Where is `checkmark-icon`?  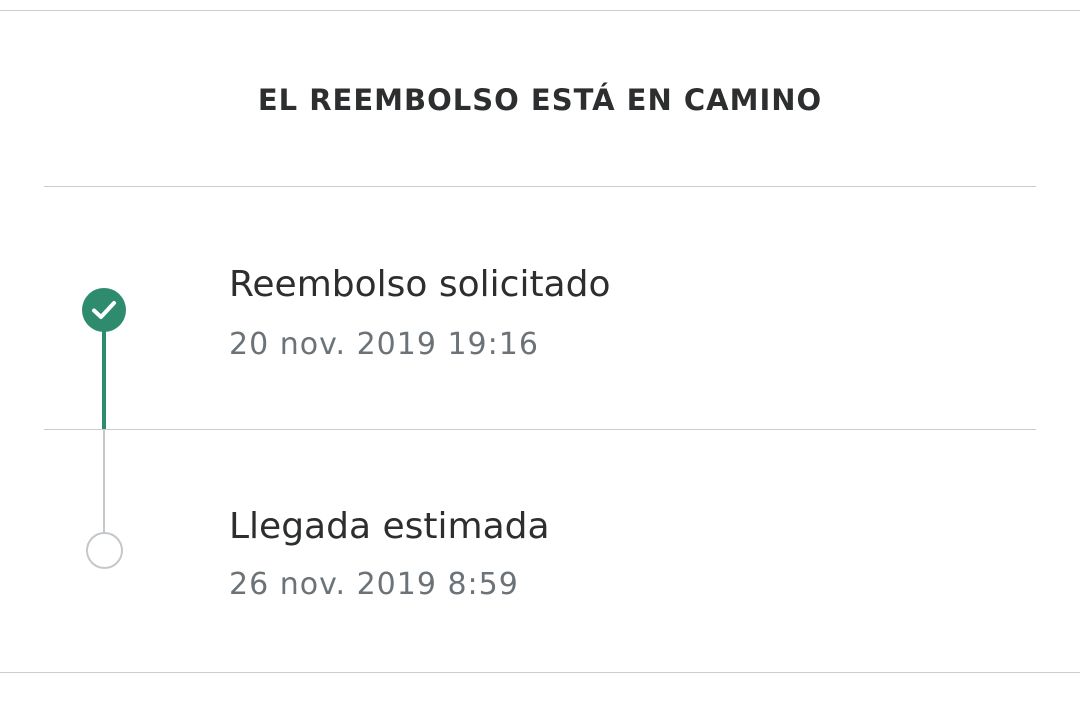 checkmark-icon is located at coordinates (104, 310).